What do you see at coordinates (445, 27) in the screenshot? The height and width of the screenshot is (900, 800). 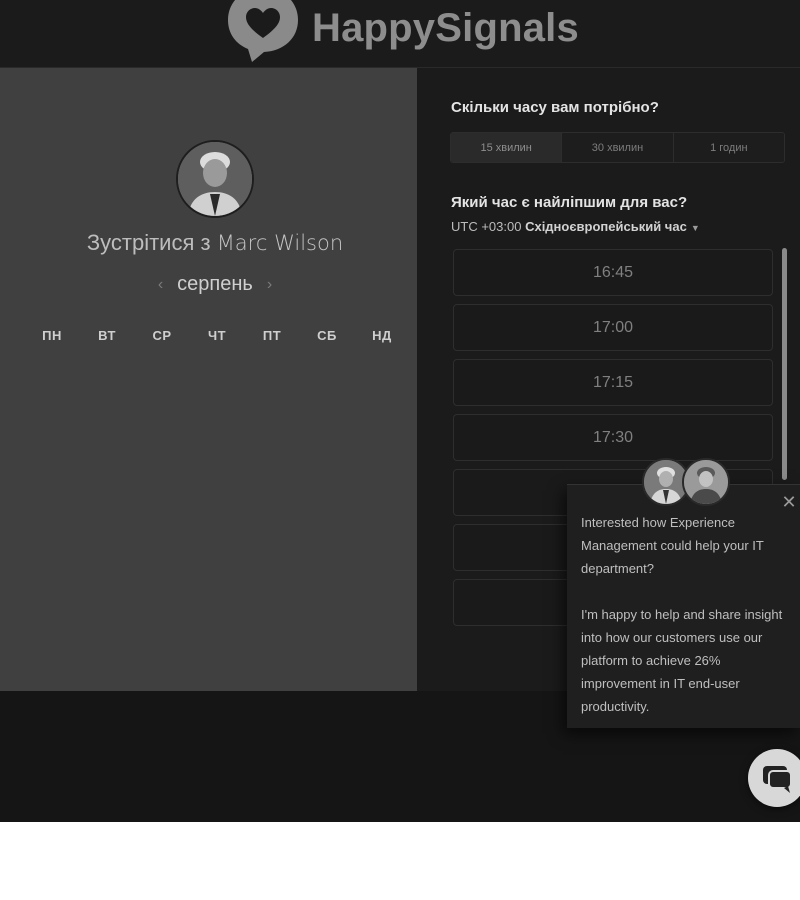 I see `brand-name: HappySignals` at bounding box center [445, 27].